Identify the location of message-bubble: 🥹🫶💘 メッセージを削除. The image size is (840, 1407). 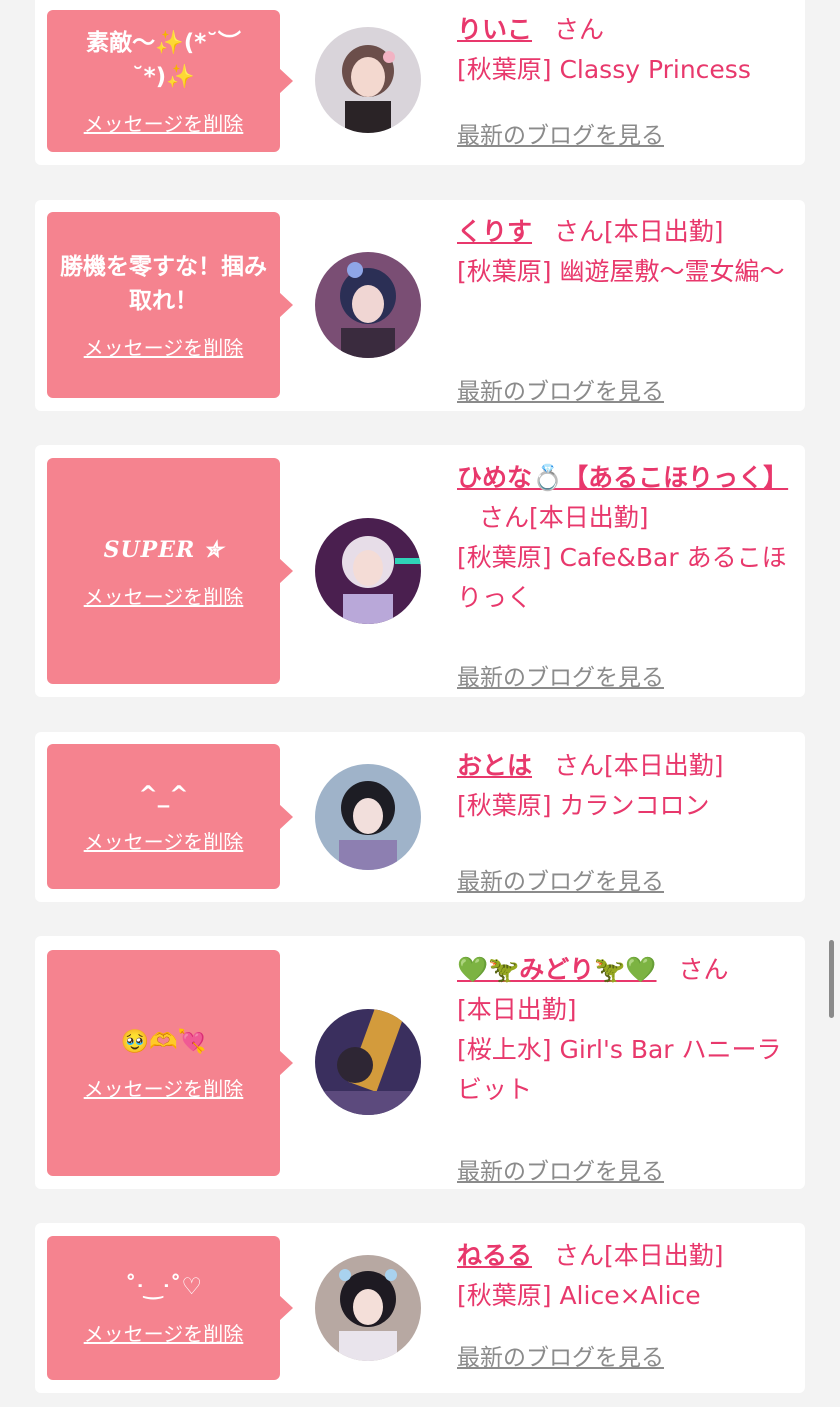
(163, 1063).